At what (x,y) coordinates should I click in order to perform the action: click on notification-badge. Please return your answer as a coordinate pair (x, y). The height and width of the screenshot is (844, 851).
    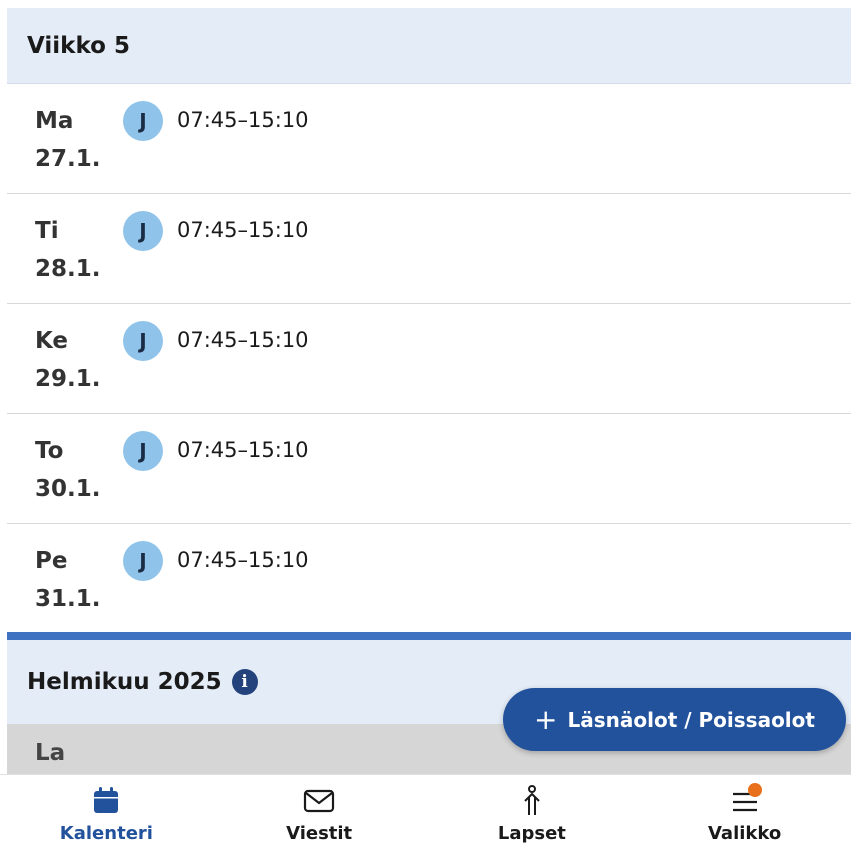
    Looking at the image, I should click on (754, 790).